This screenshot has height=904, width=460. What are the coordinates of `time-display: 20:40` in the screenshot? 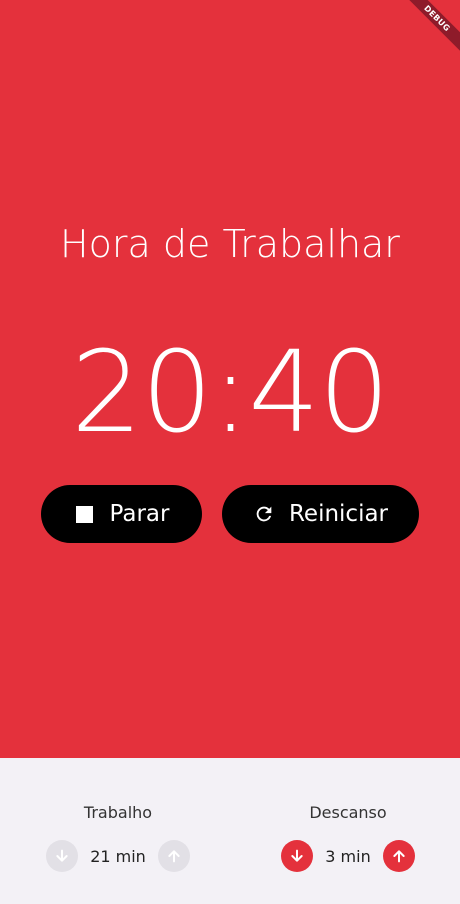 It's located at (230, 393).